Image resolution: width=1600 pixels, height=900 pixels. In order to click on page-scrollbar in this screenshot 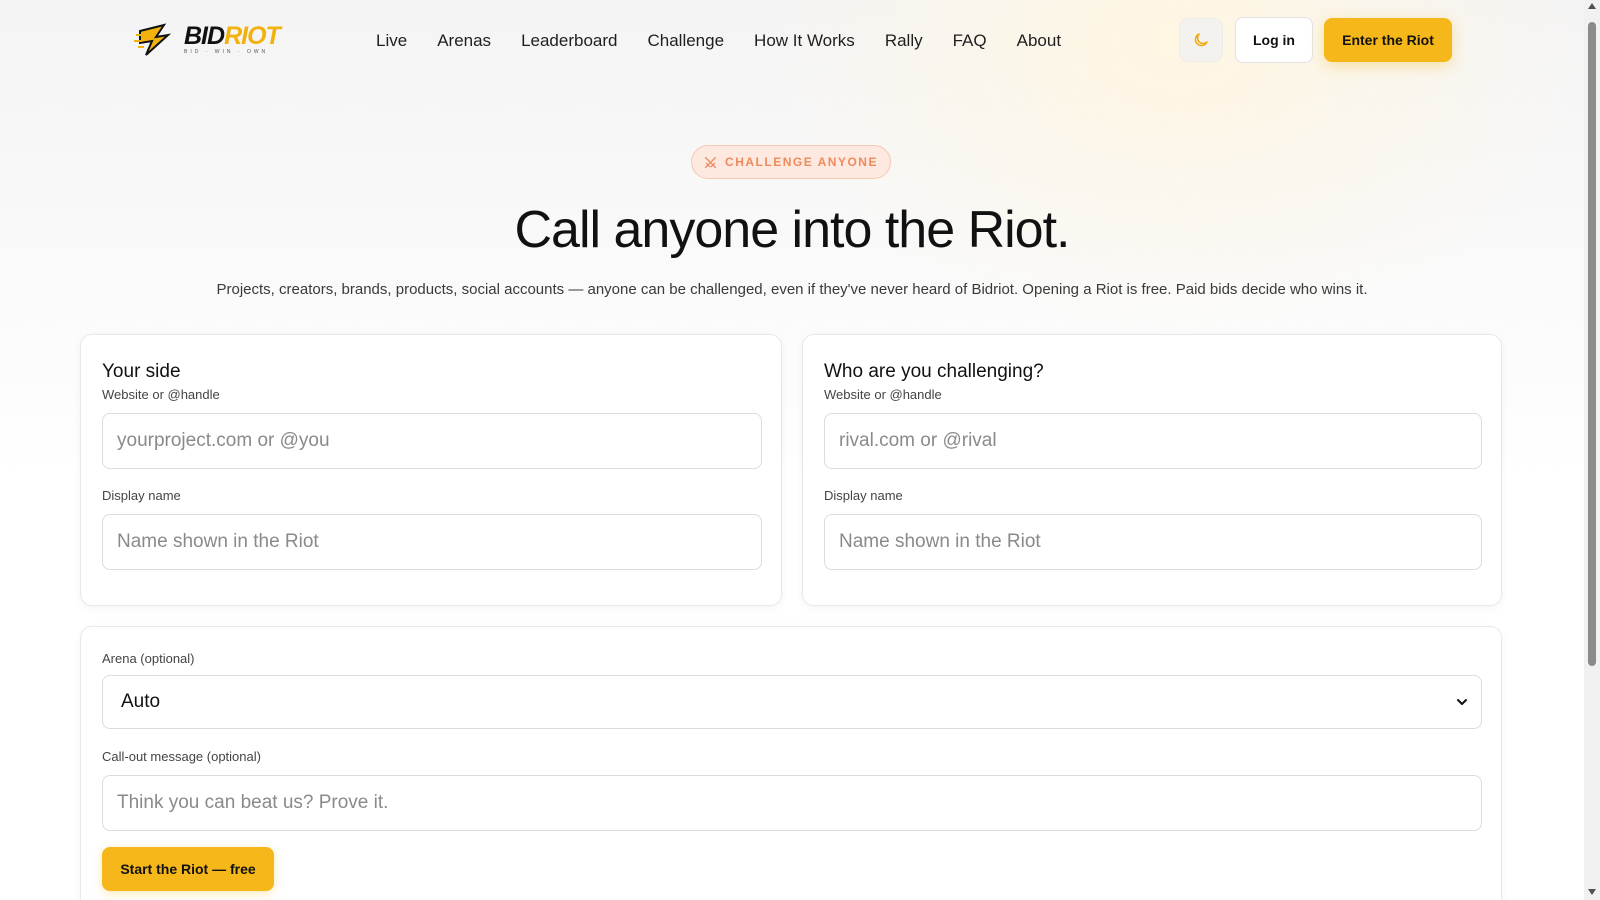, I will do `click(1592, 450)`.